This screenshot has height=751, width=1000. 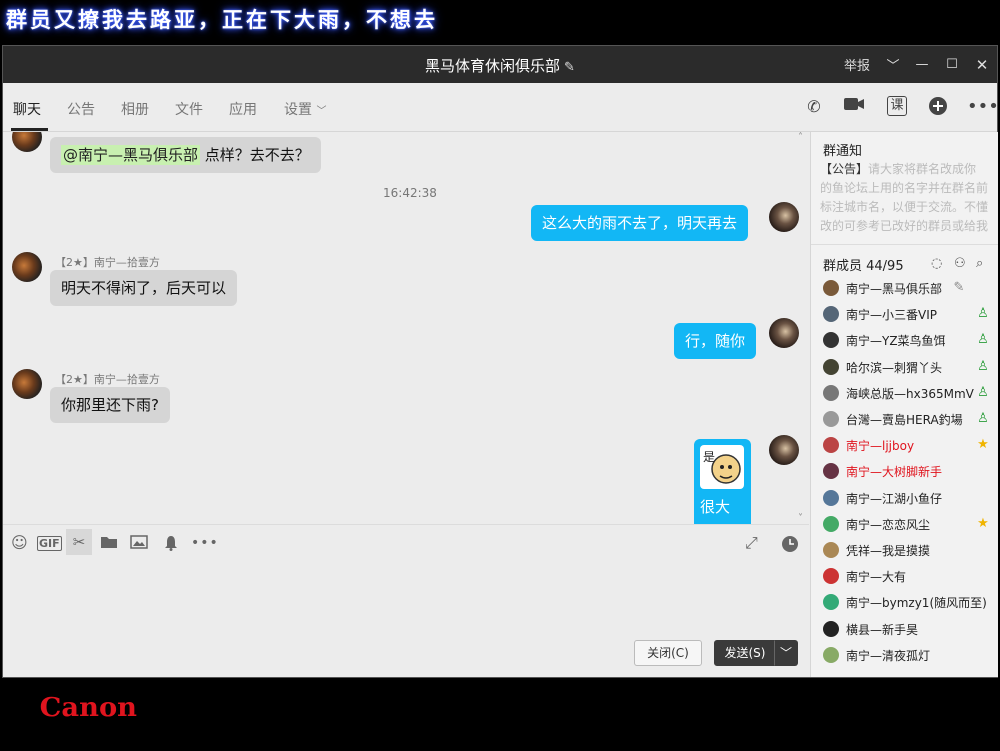 I want to click on tab-apps: 应用, so click(x=243, y=109).